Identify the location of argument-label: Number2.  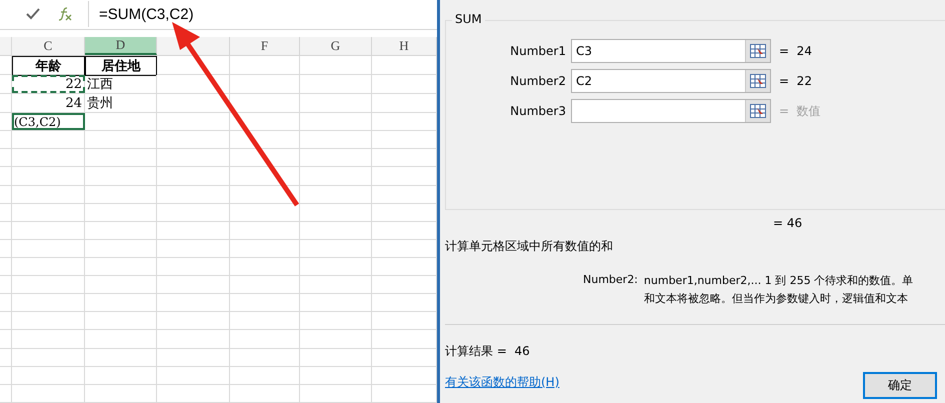
(537, 81).